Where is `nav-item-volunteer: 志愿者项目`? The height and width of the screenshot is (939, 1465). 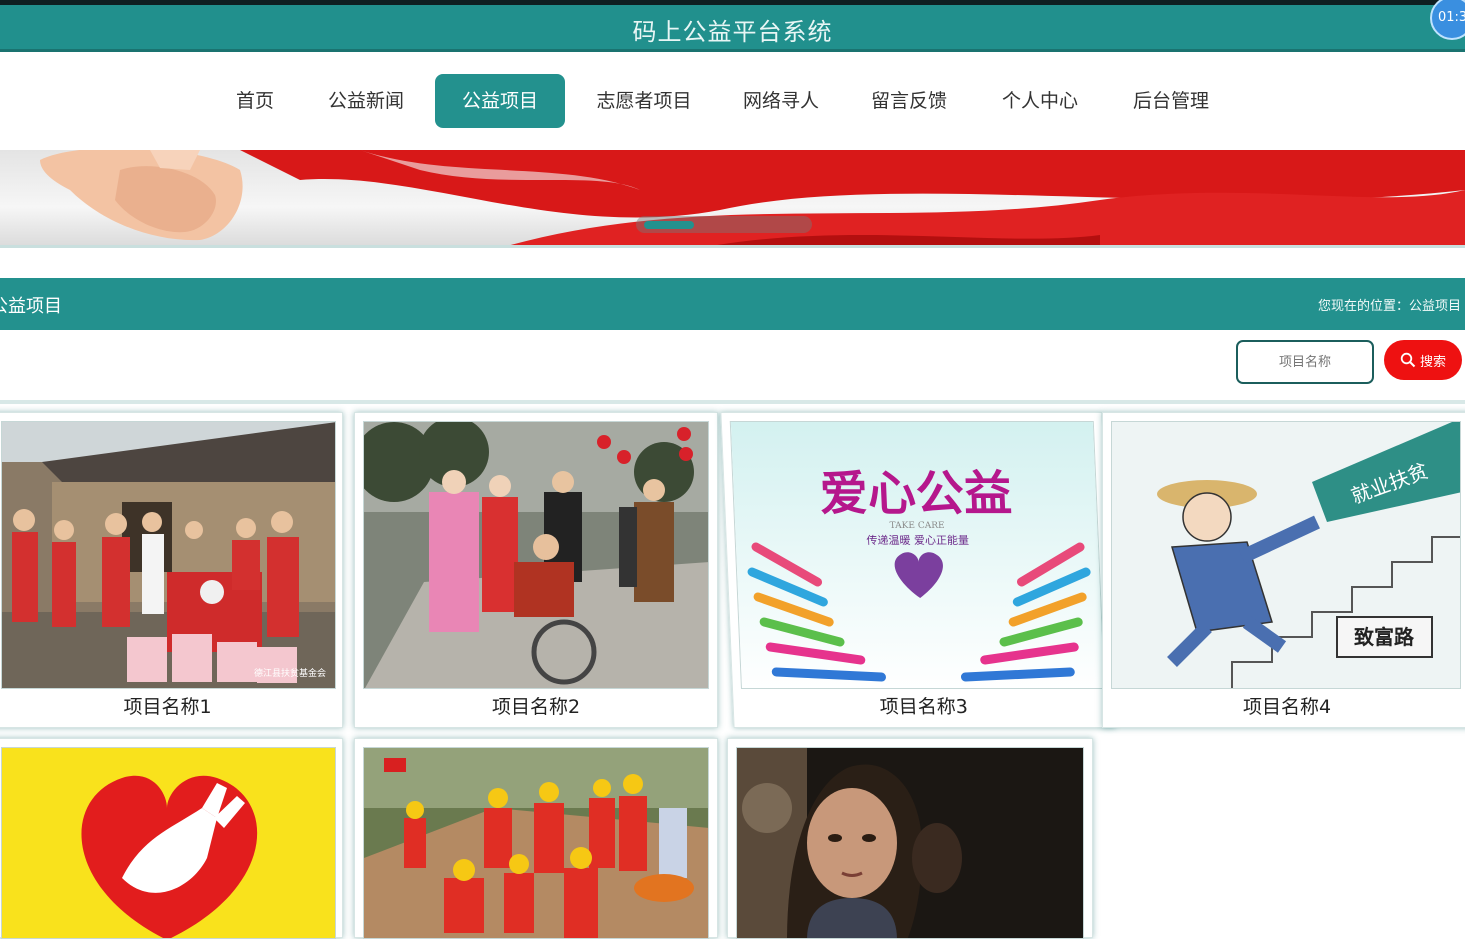
nav-item-volunteer: 志愿者项目 is located at coordinates (644, 101).